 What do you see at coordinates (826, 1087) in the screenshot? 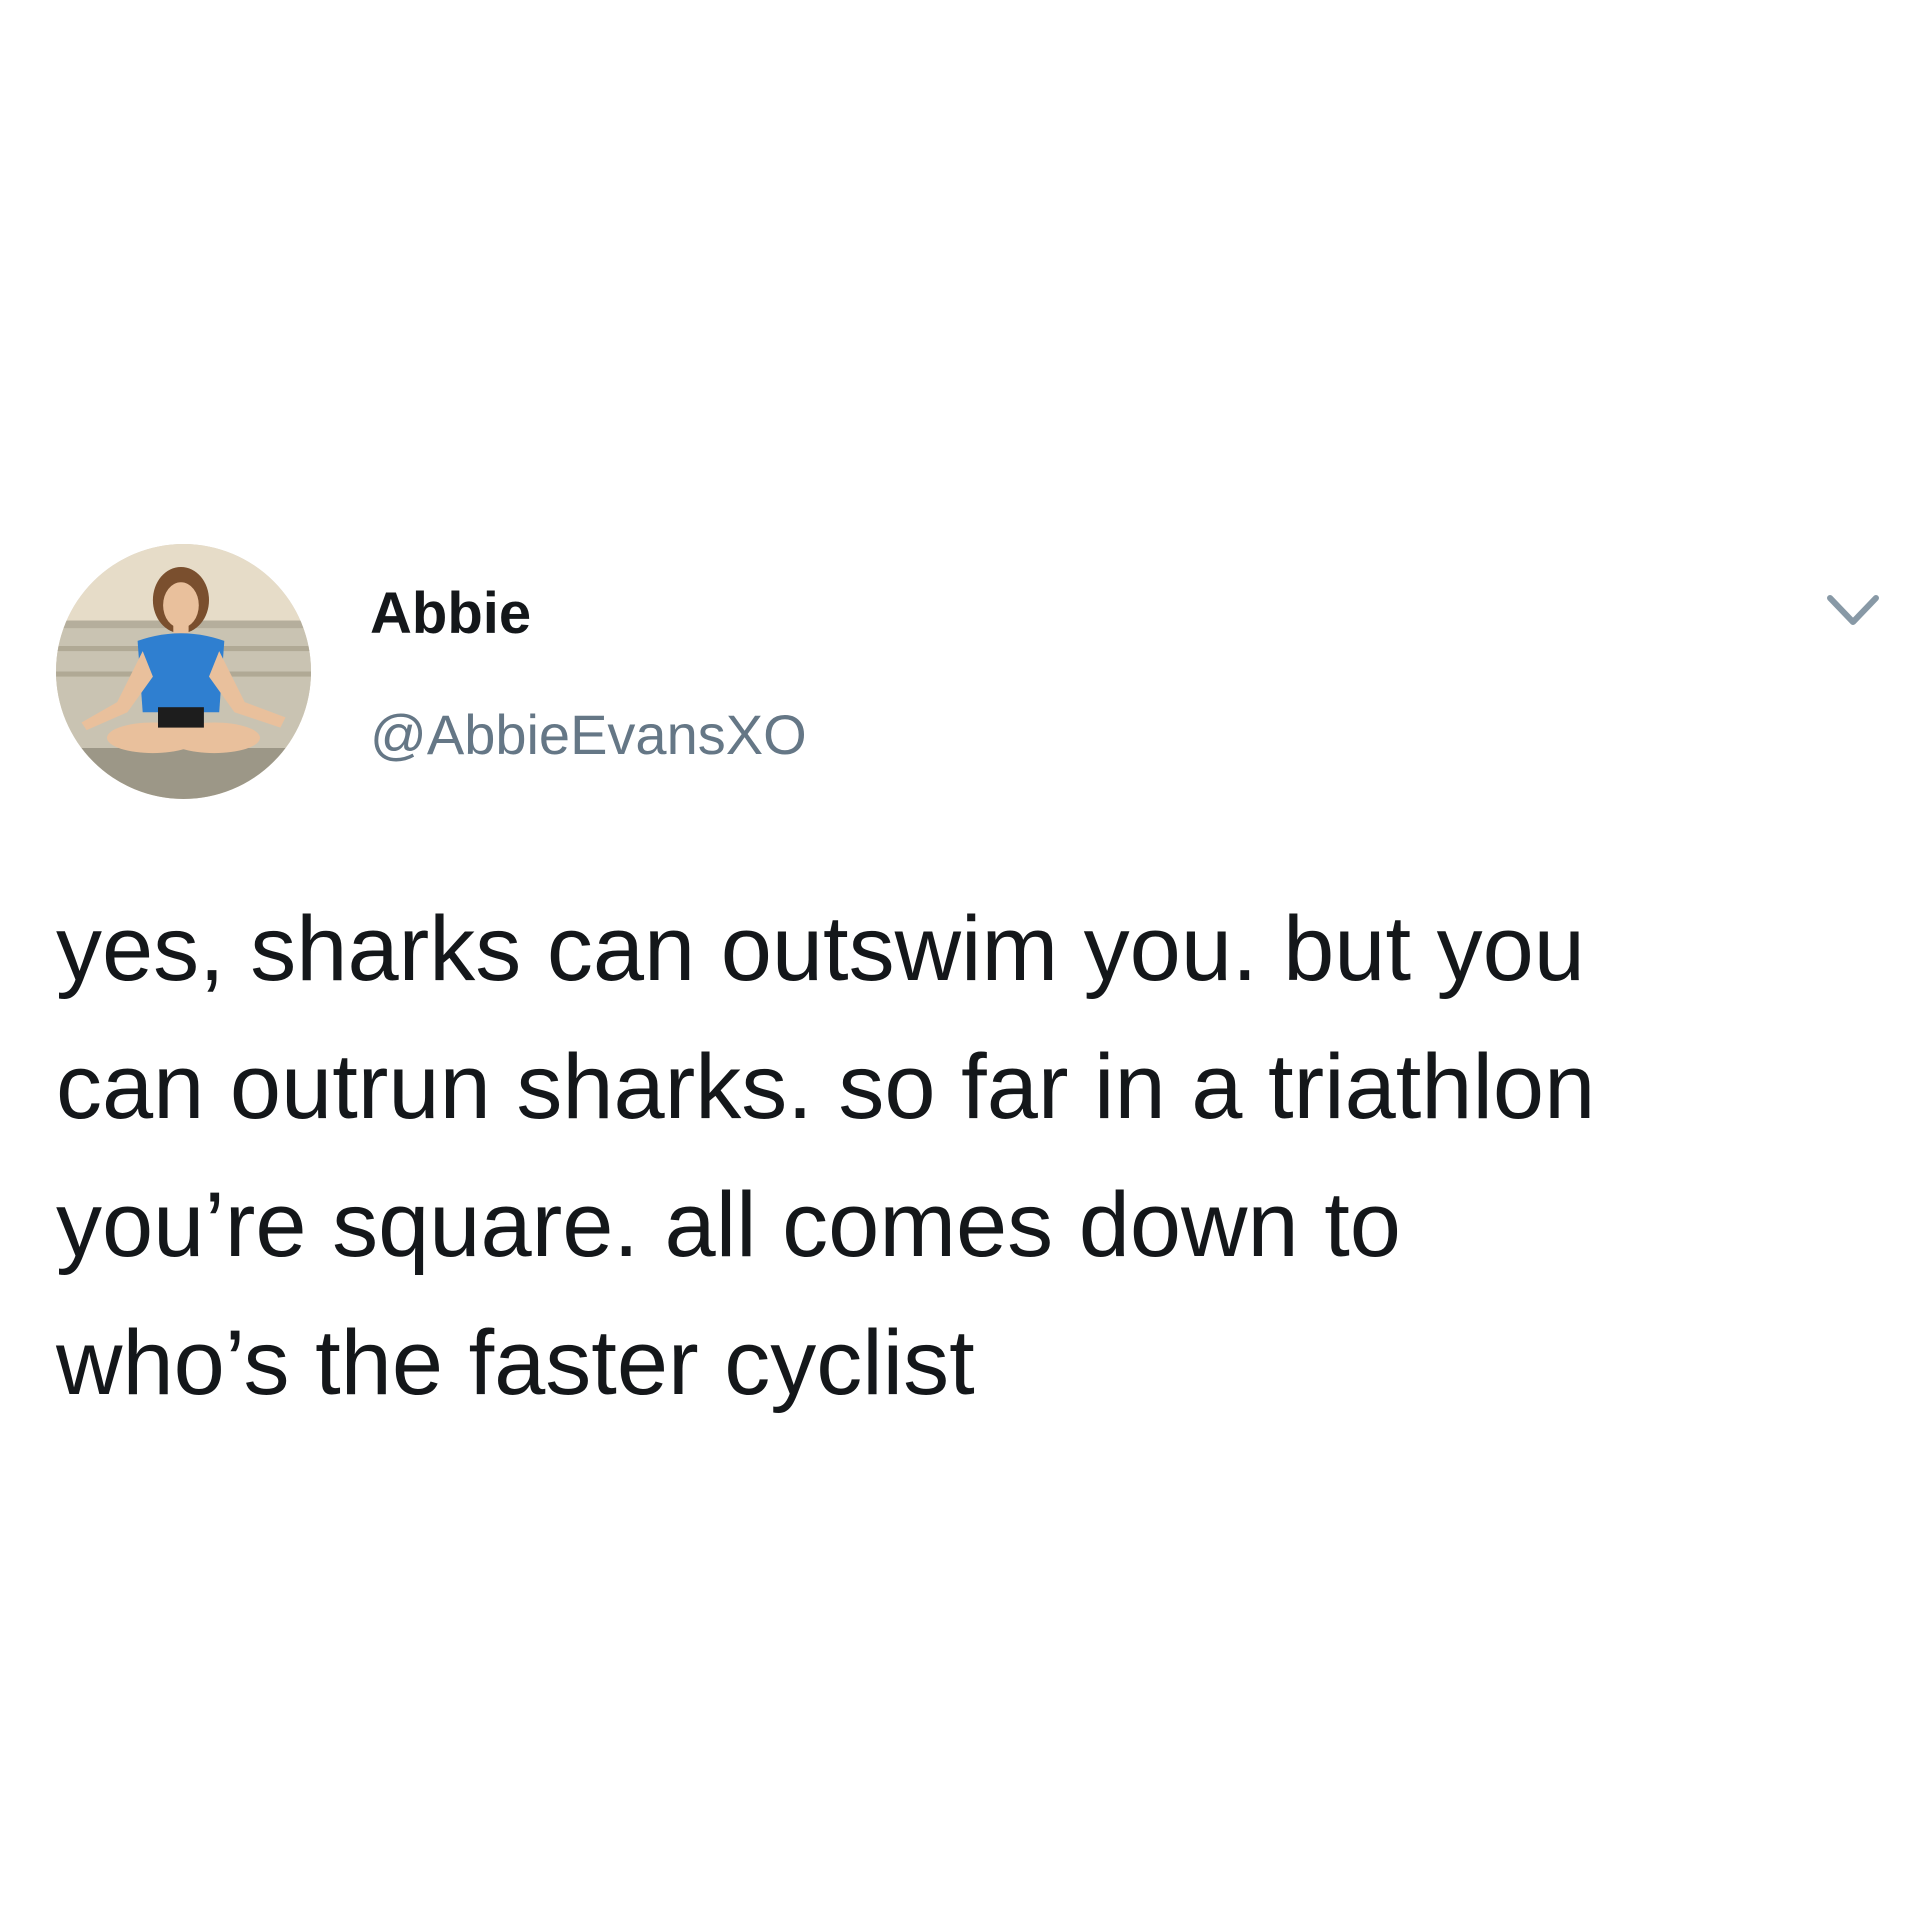
I see `tweet-text-line: can outrun sharks. so far in a triathlon` at bounding box center [826, 1087].